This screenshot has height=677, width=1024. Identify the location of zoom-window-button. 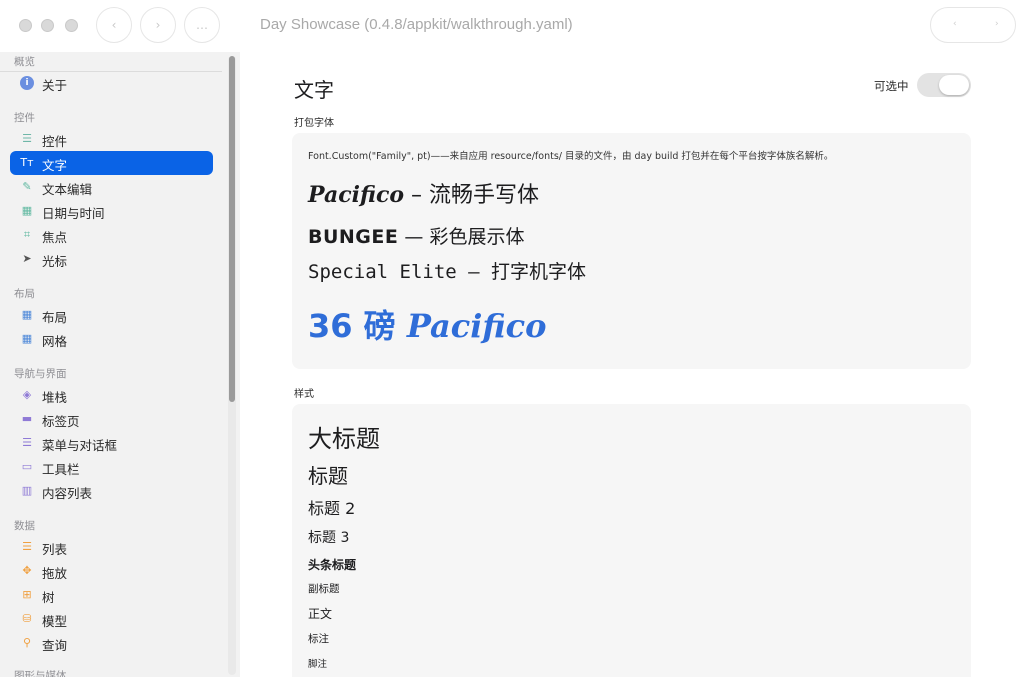
(71, 25).